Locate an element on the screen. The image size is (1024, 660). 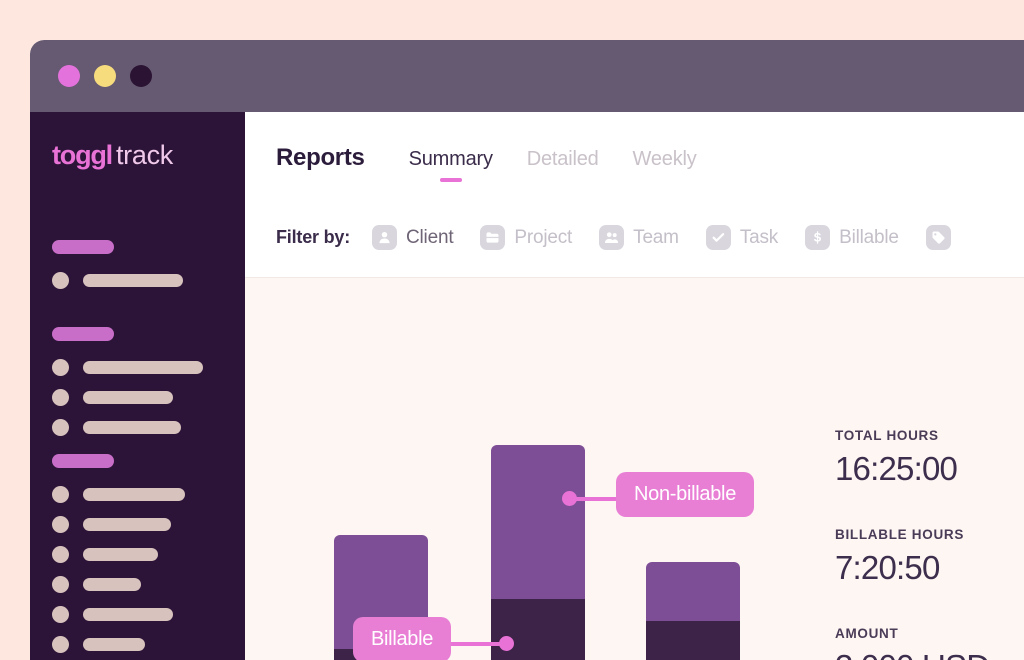
bar-group-sat: Sat 14/10 is located at coordinates (381, 469).